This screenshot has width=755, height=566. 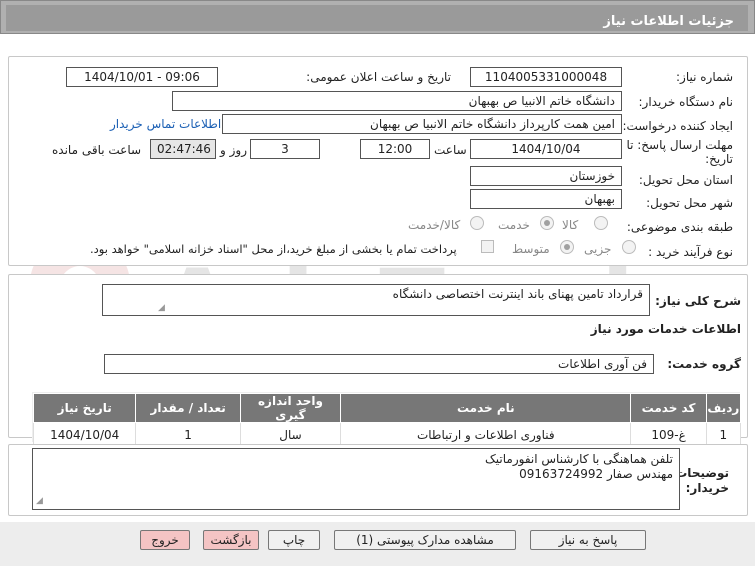 What do you see at coordinates (570, 225) in the screenshot?
I see `category-option-goods: کالا` at bounding box center [570, 225].